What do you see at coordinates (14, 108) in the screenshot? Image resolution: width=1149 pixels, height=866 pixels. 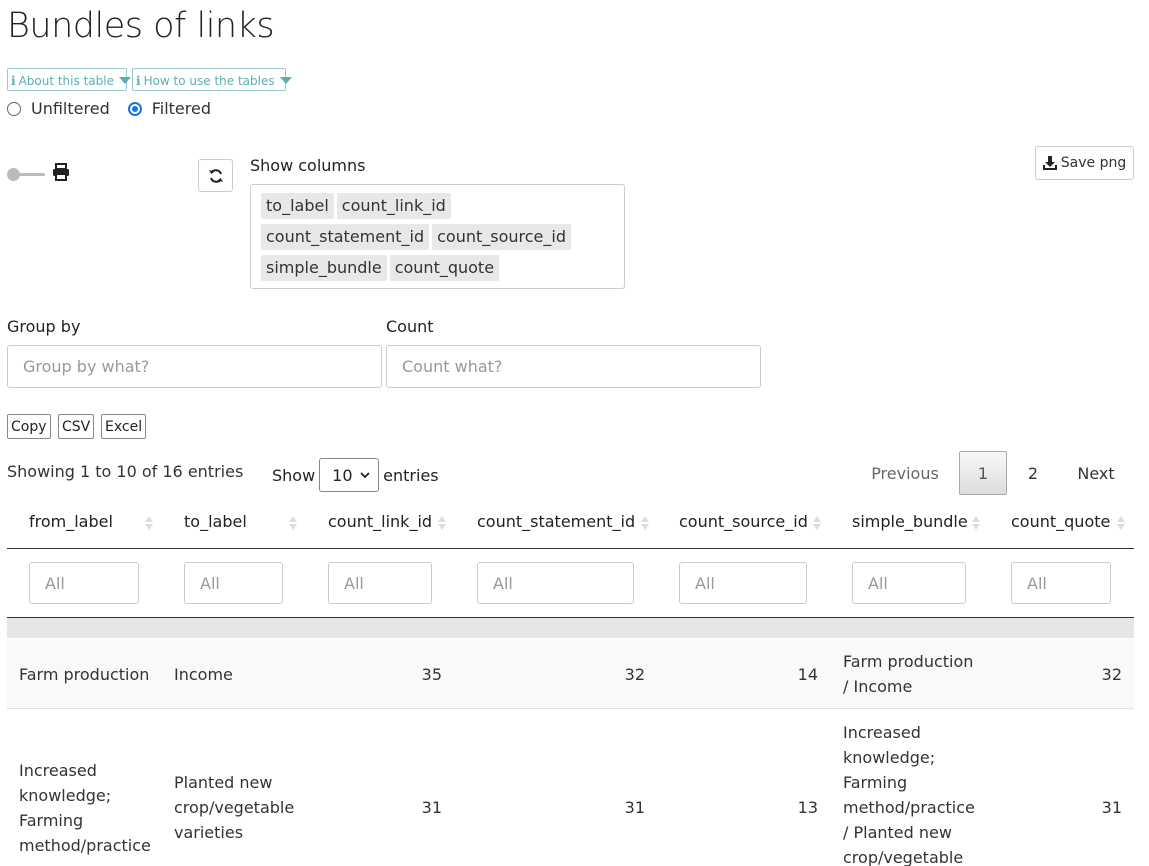 I see `radio-unfiltered` at bounding box center [14, 108].